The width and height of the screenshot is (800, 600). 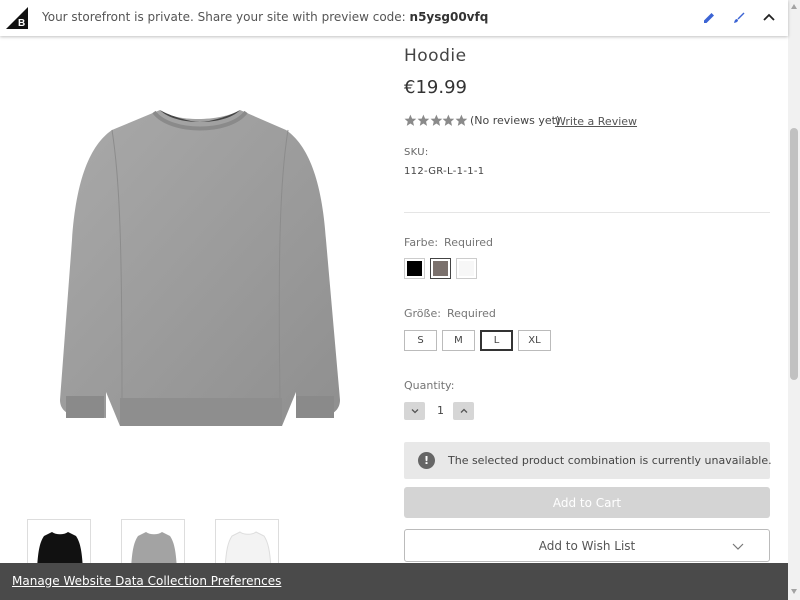 I want to click on quantity-decrease-button, so click(x=414, y=411).